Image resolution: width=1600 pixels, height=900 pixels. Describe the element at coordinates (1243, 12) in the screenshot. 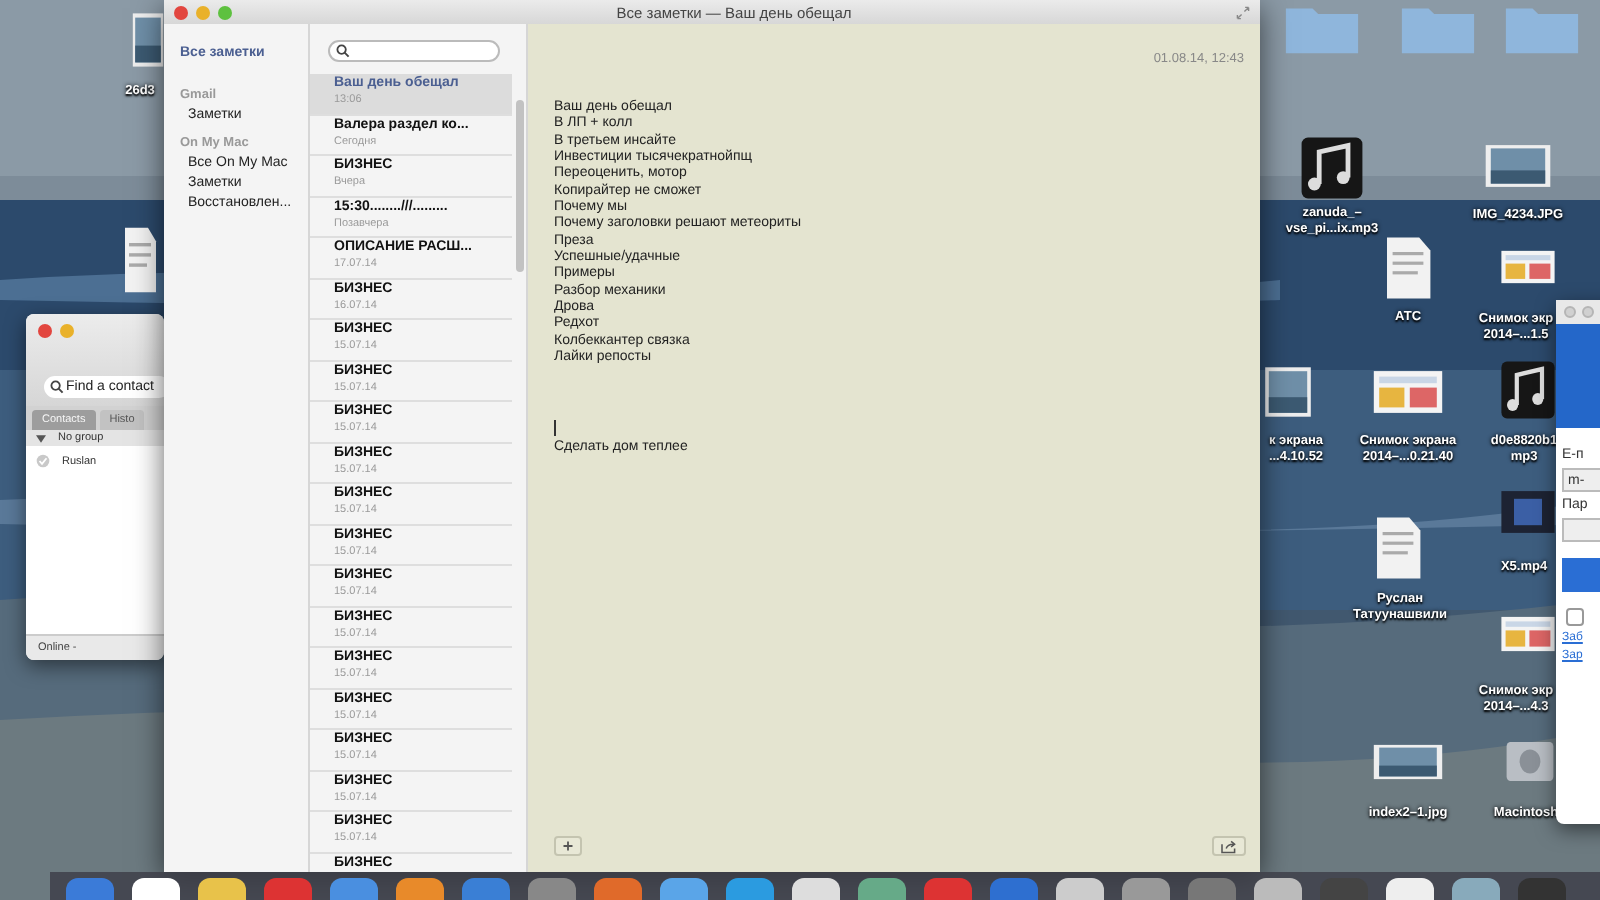

I see `fullscreen-icon` at that location.